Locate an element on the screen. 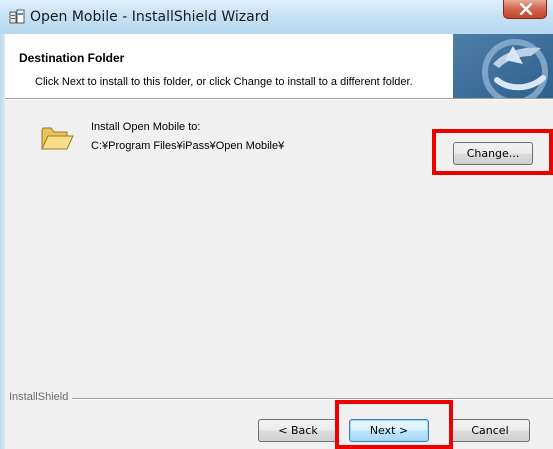  close-icon is located at coordinates (526, 9).